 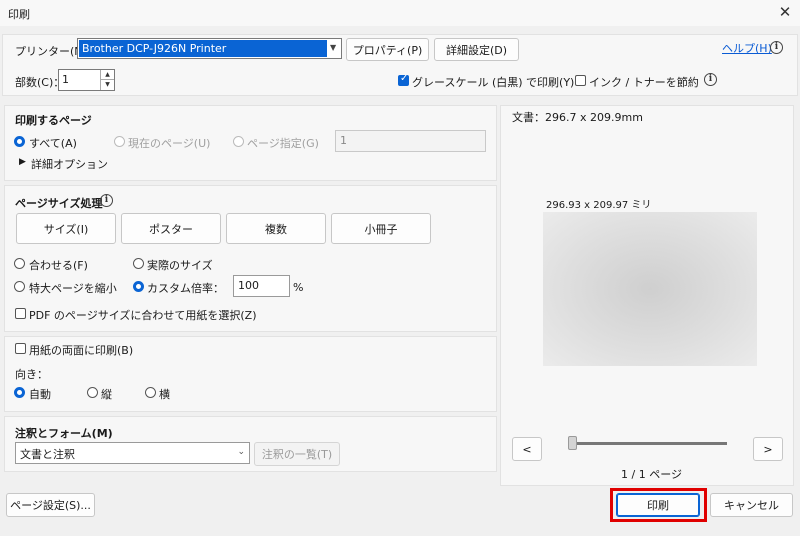 I want to click on page-sizing-title: ページサイズ処理, so click(x=59, y=203).